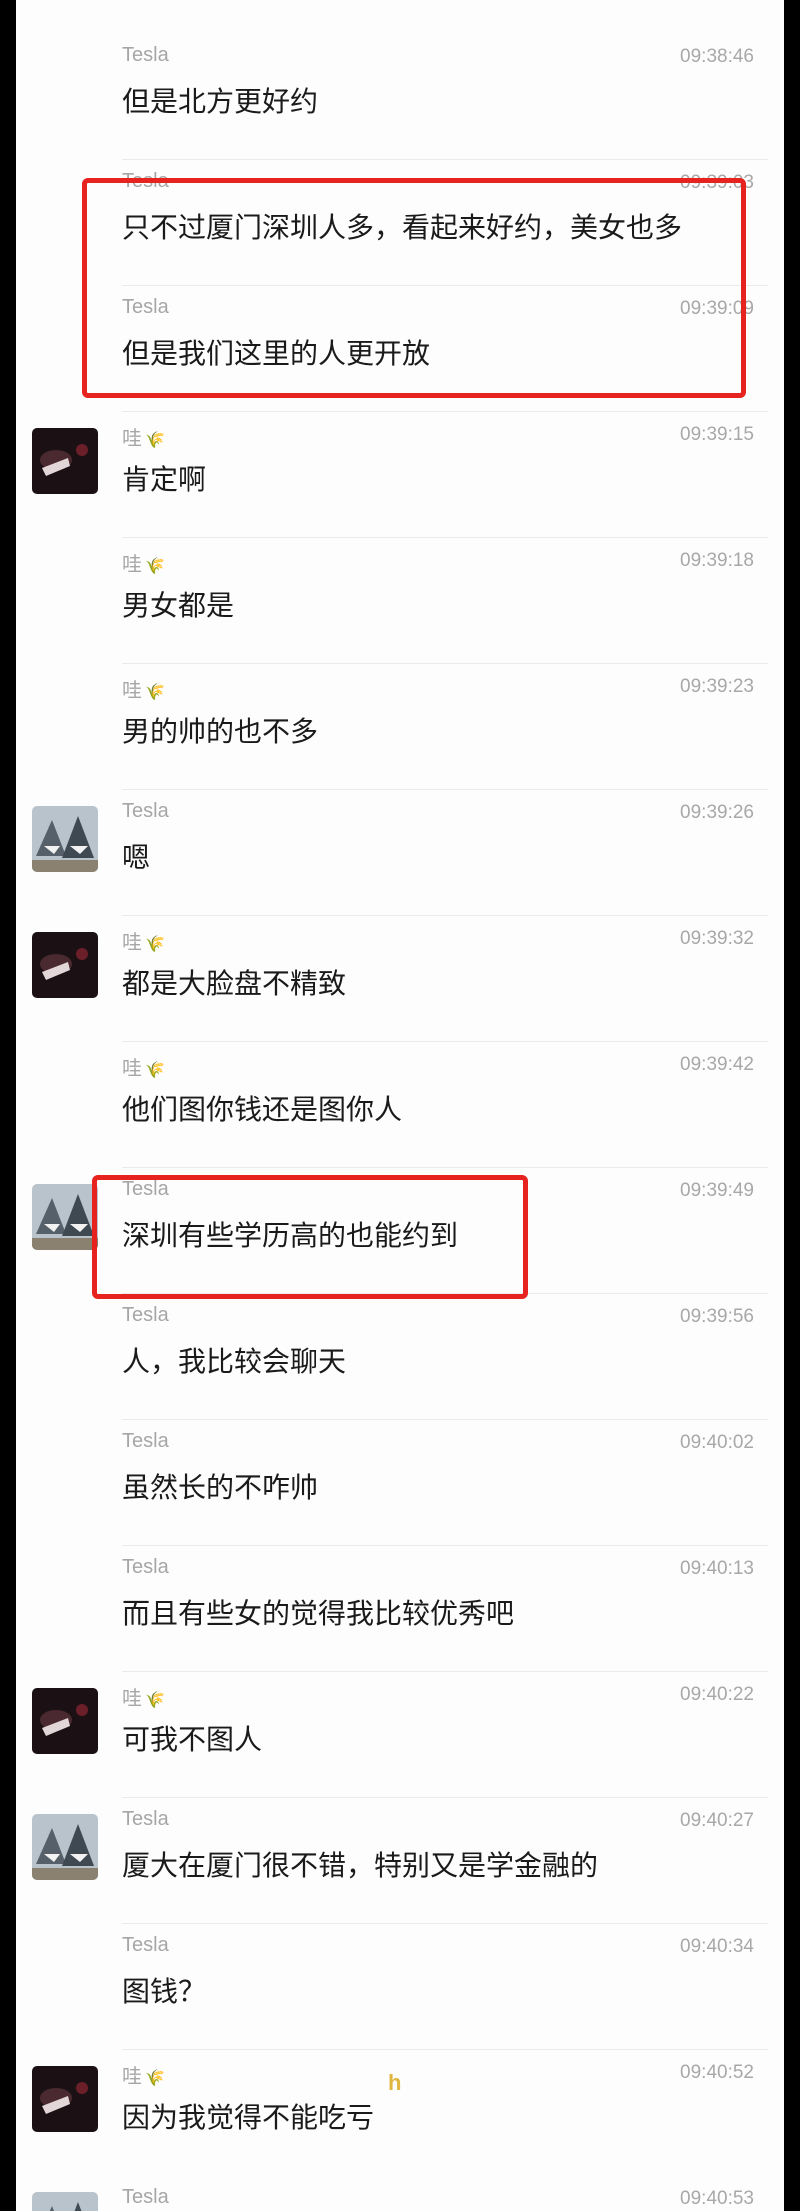  What do you see at coordinates (220, 730) in the screenshot?
I see `message-text: 男的帅的也不多` at bounding box center [220, 730].